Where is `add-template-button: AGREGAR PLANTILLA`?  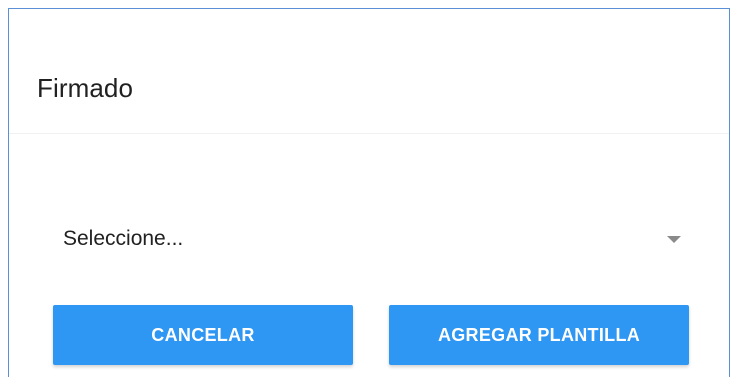 add-template-button: AGREGAR PLANTILLA is located at coordinates (539, 335).